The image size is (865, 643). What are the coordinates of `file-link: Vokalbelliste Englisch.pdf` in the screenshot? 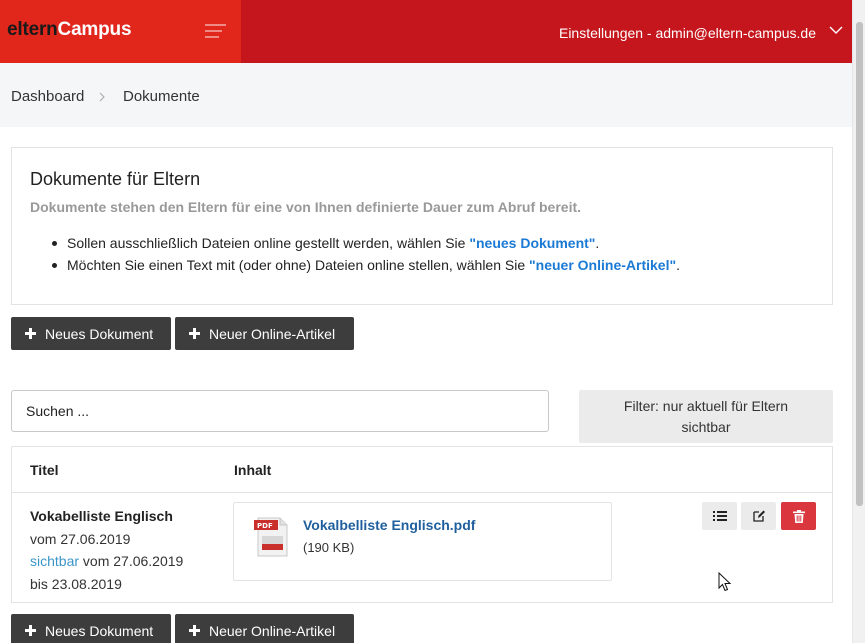 It's located at (389, 525).